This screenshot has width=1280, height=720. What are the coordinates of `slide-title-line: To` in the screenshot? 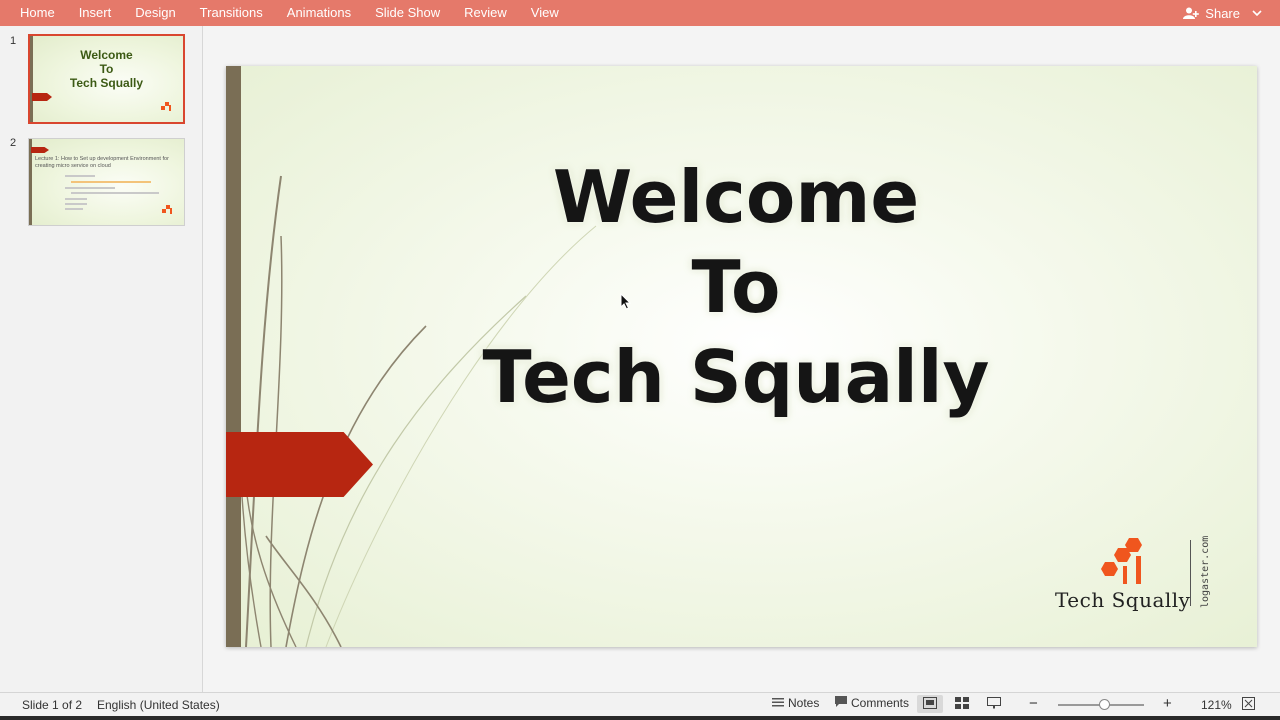 It's located at (736, 287).